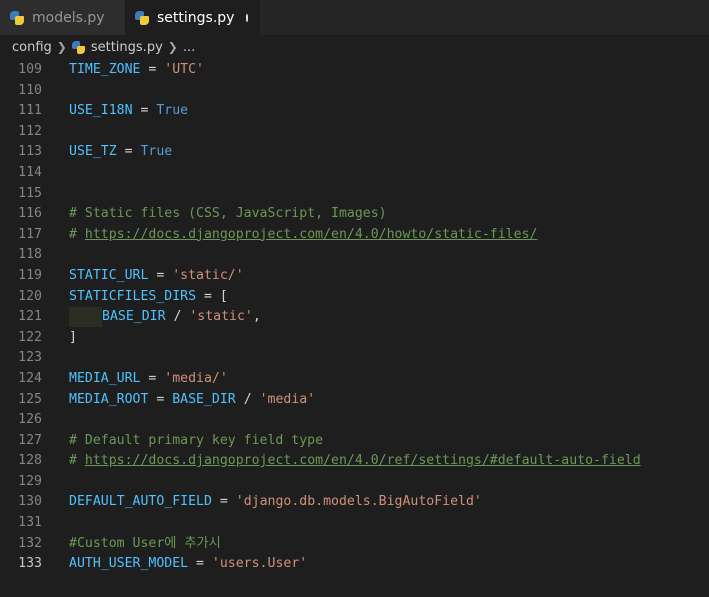 The height and width of the screenshot is (597, 709). Describe the element at coordinates (93, 152) in the screenshot. I see `code-token: USE_TZ` at that location.